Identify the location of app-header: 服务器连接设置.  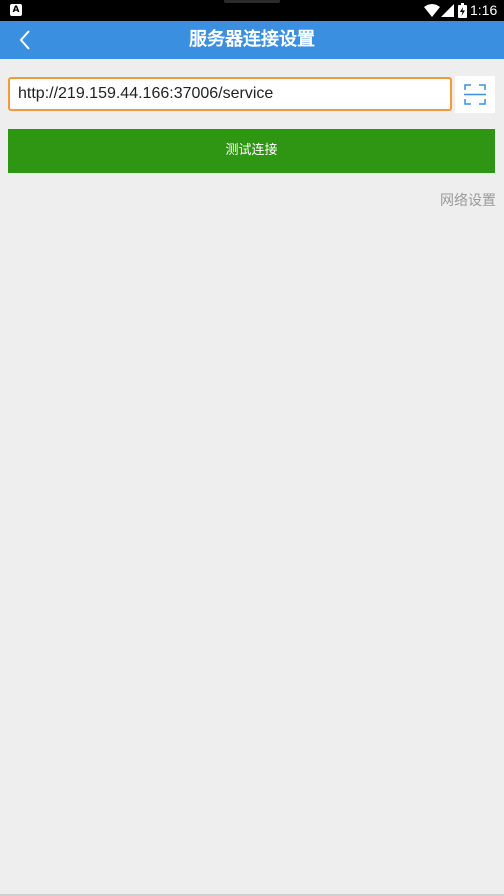
(252, 40).